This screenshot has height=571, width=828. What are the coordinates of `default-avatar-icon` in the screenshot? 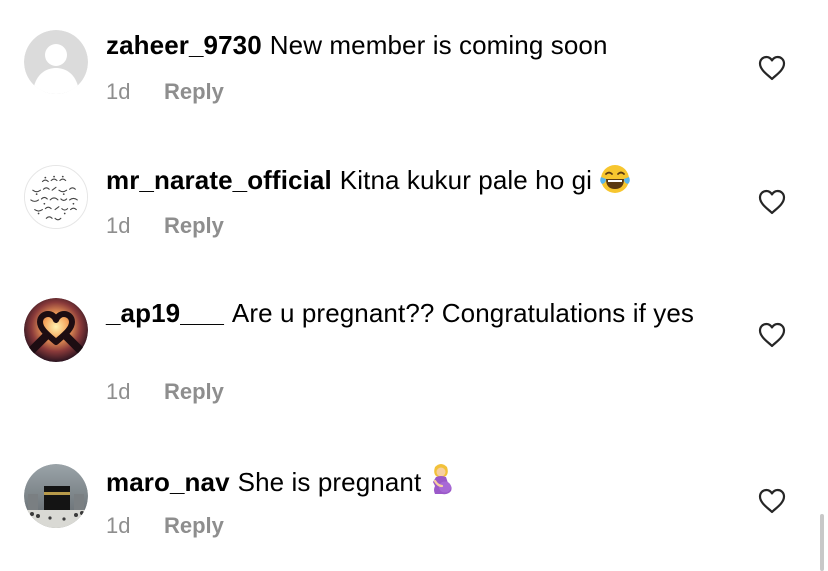 It's located at (56, 62).